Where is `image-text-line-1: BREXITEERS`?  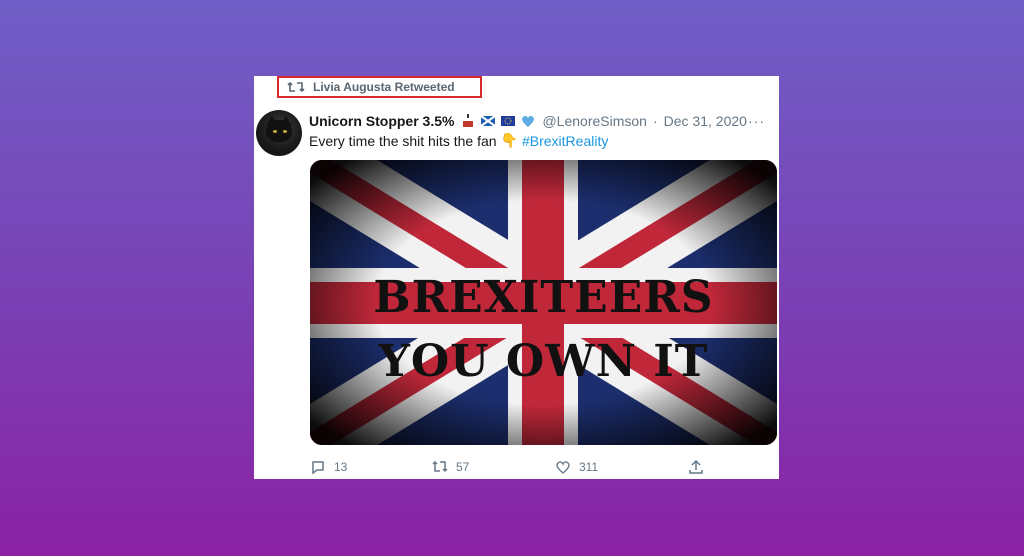 image-text-line-1: BREXITEERS is located at coordinates (543, 297).